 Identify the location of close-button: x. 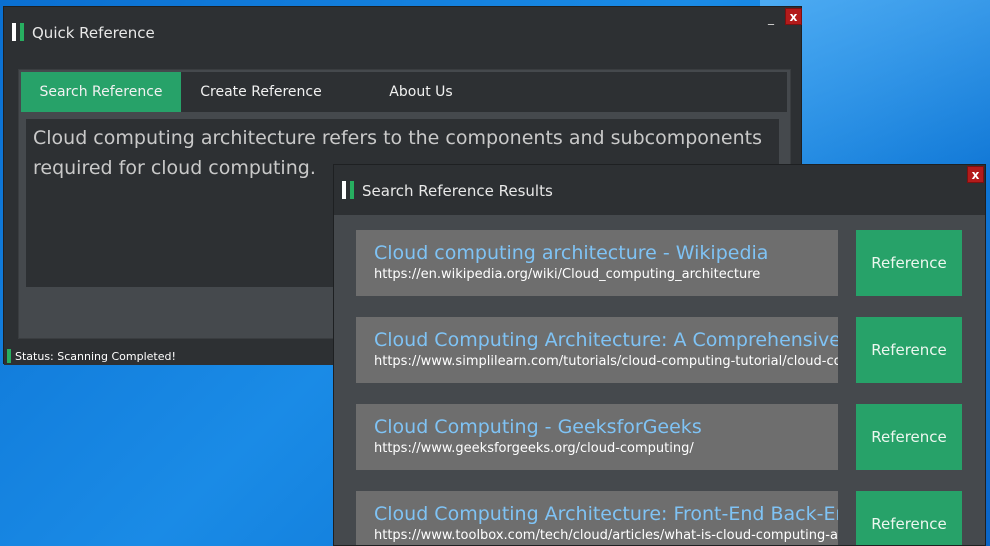
(793, 16).